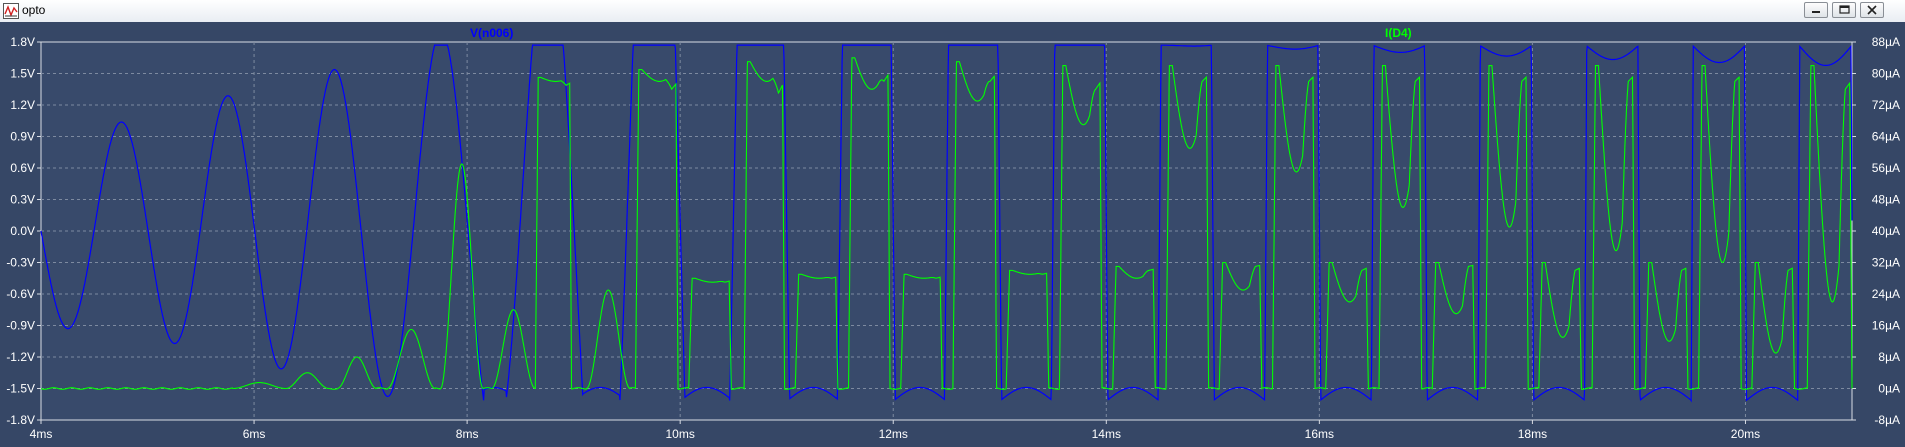 The image size is (1905, 447). What do you see at coordinates (1886, 137) in the screenshot?
I see `y-right-tick-label: 64µA` at bounding box center [1886, 137].